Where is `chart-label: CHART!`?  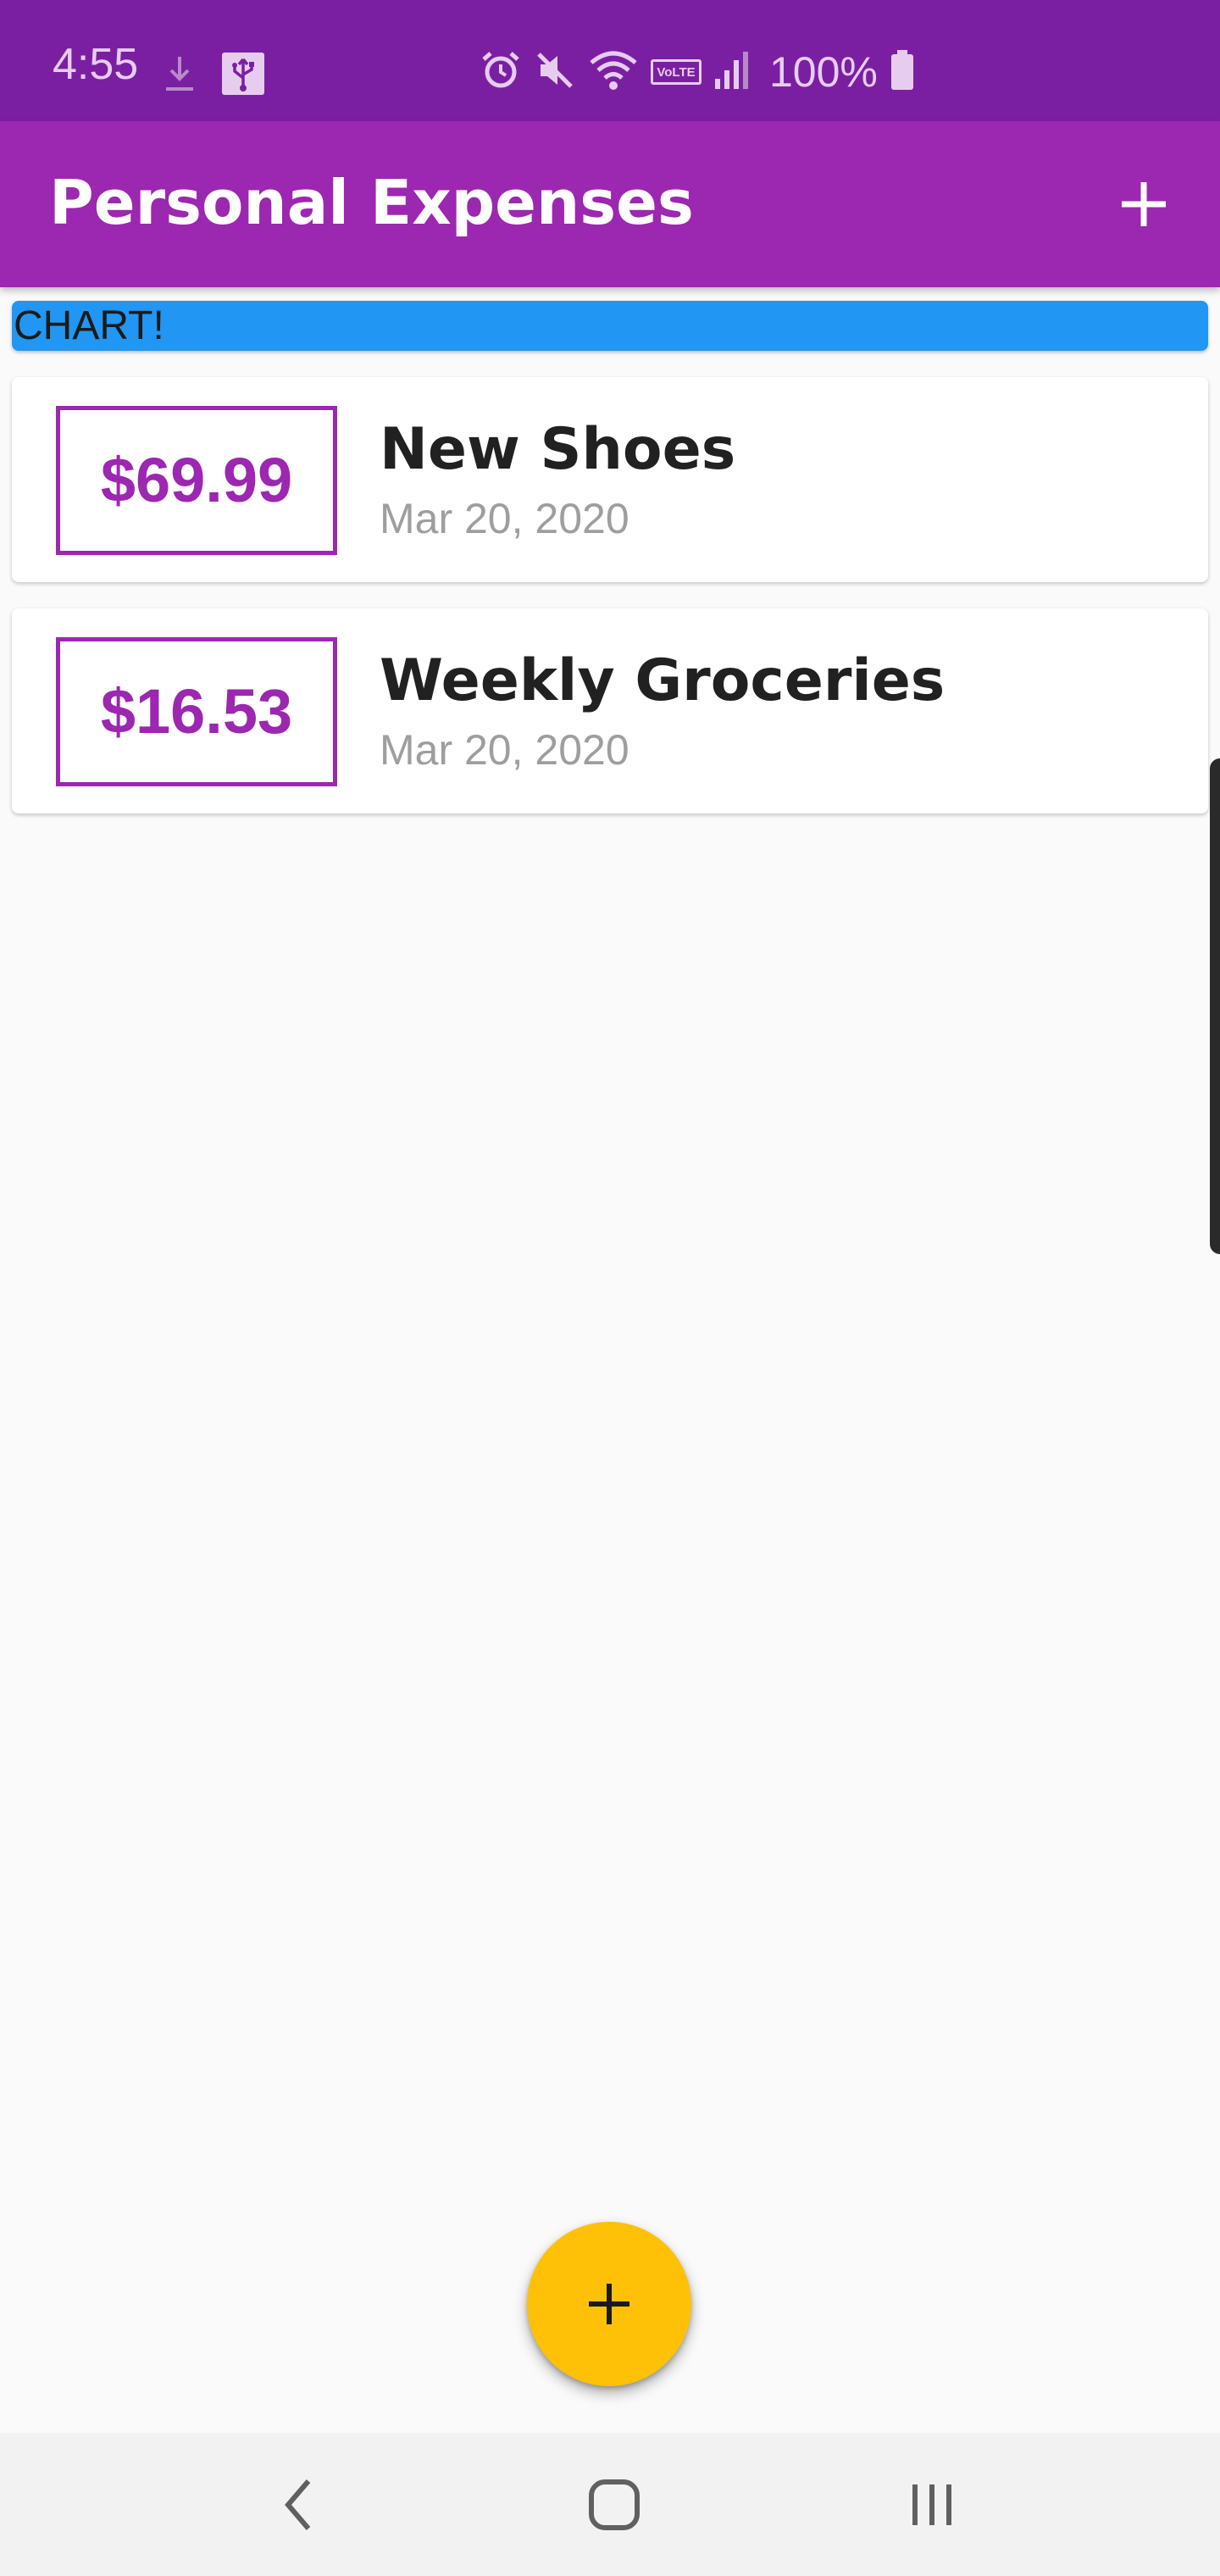 chart-label: CHART! is located at coordinates (89, 325).